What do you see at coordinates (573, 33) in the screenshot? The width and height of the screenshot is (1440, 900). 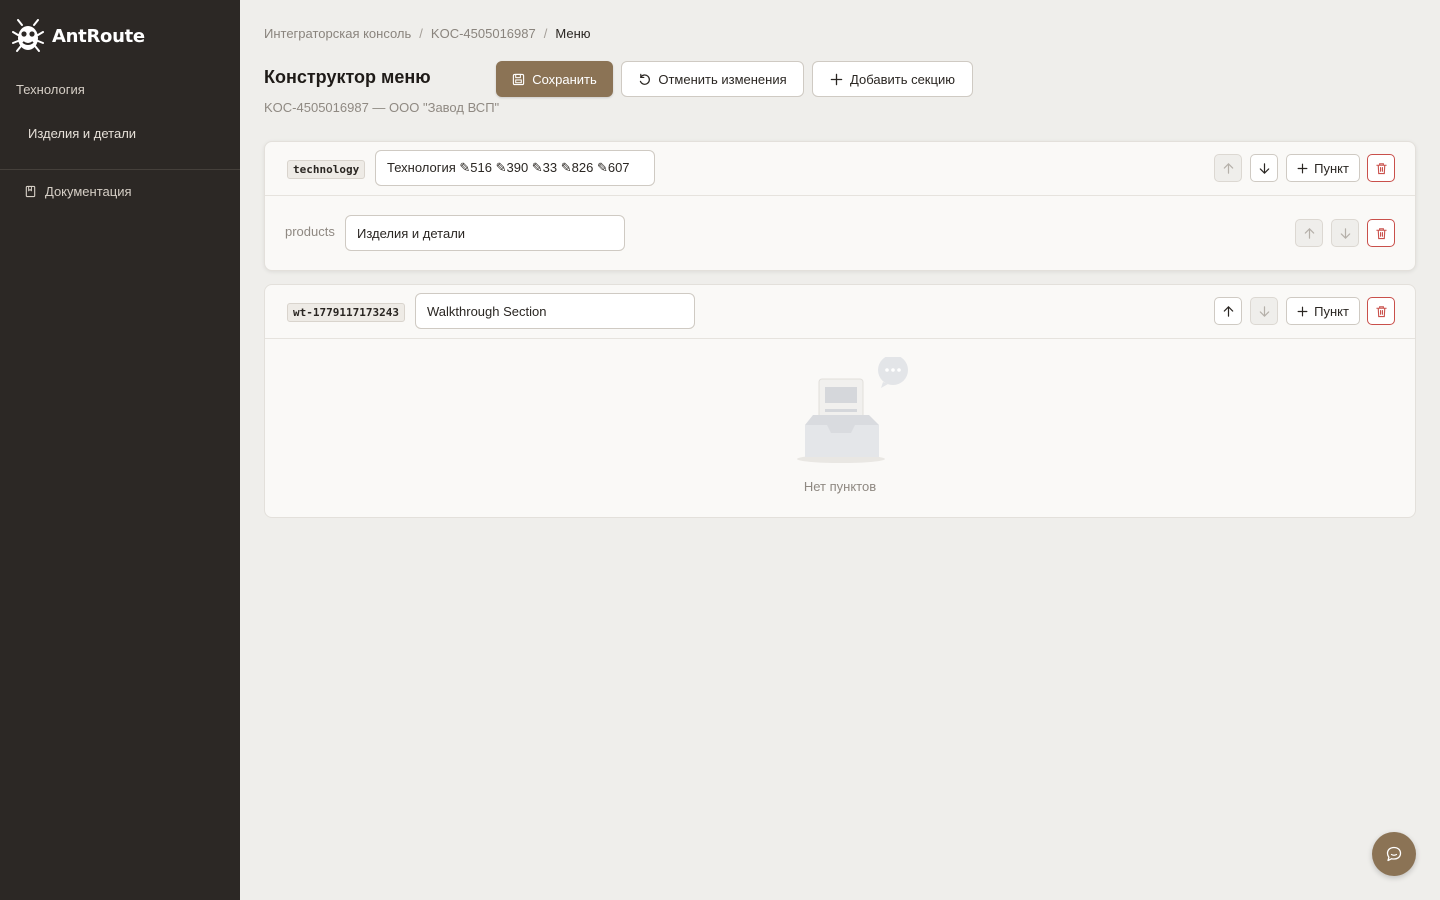 I see `breadcrumb-current: Меню` at bounding box center [573, 33].